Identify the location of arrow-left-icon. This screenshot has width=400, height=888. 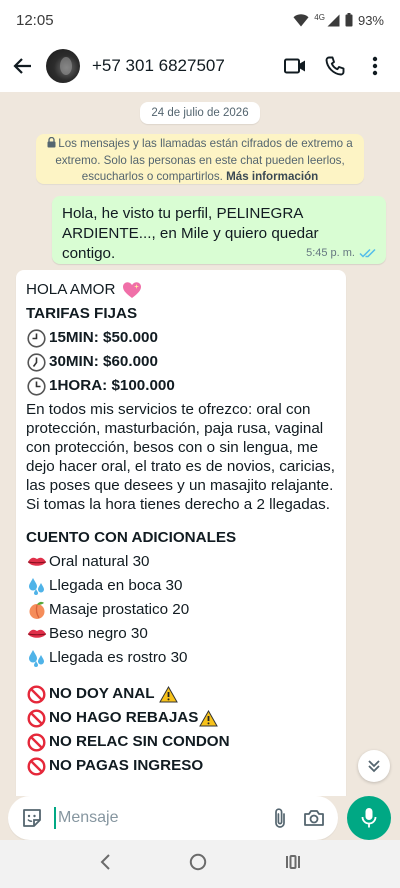
(22, 66).